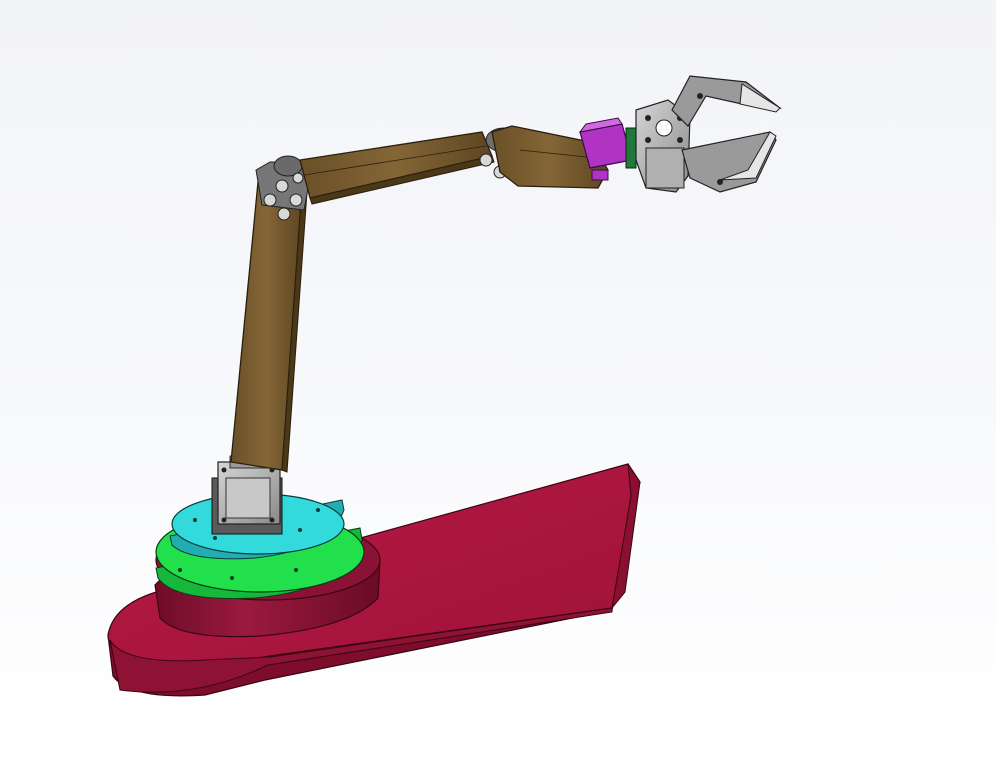 This screenshot has width=996, height=761. I want to click on wrist-servo, so click(607, 143).